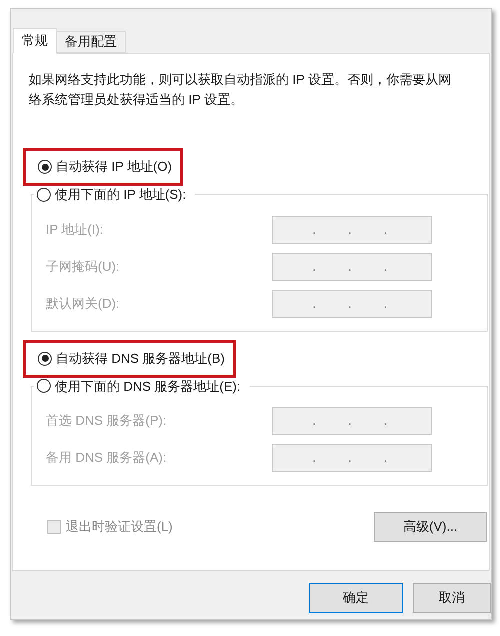 The height and width of the screenshot is (636, 500). What do you see at coordinates (107, 458) in the screenshot?
I see `field-label: 备用 DNS 服务器(A):` at bounding box center [107, 458].